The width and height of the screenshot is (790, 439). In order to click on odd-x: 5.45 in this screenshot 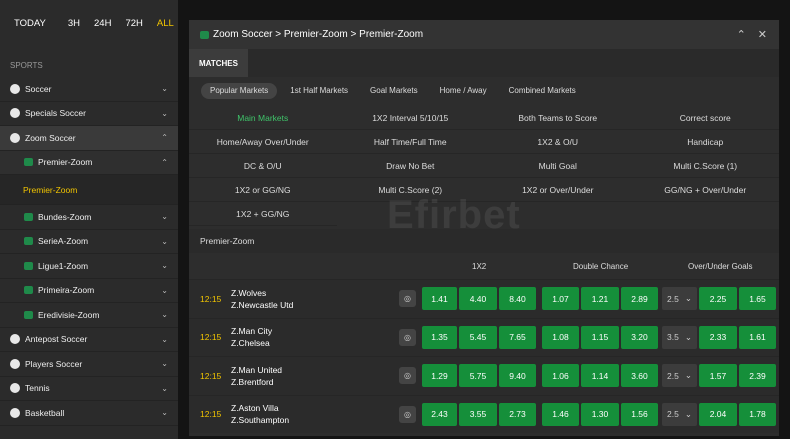, I will do `click(478, 337)`.